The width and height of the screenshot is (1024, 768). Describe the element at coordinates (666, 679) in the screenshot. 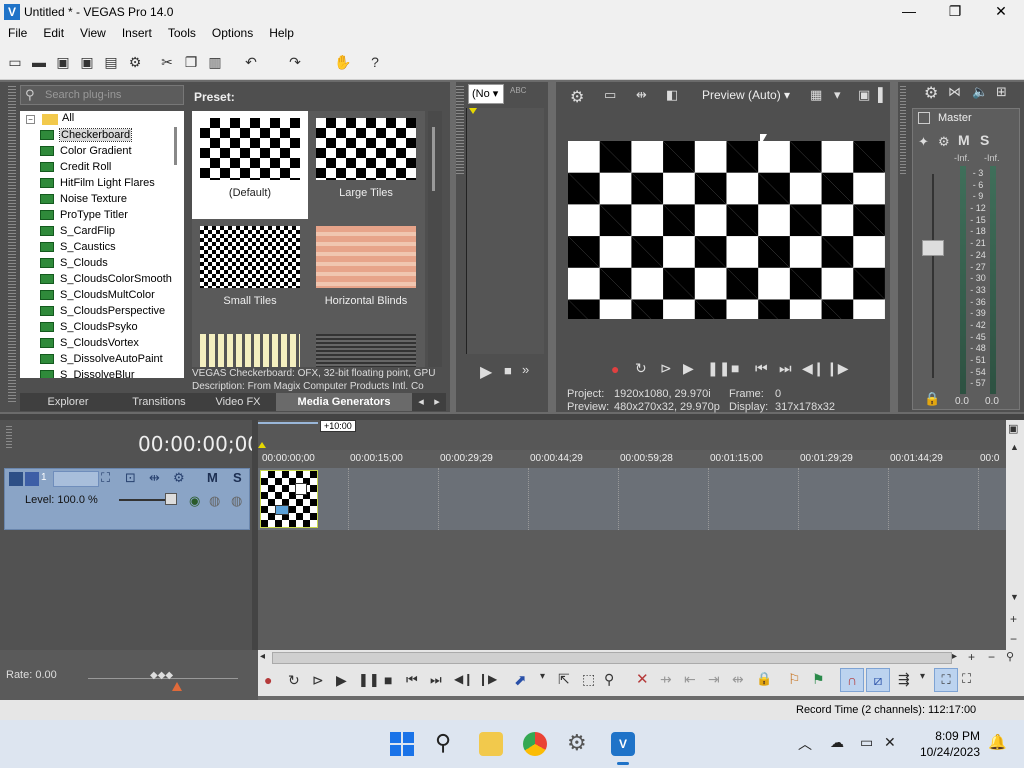

I see `trim-icon: ⇸` at that location.